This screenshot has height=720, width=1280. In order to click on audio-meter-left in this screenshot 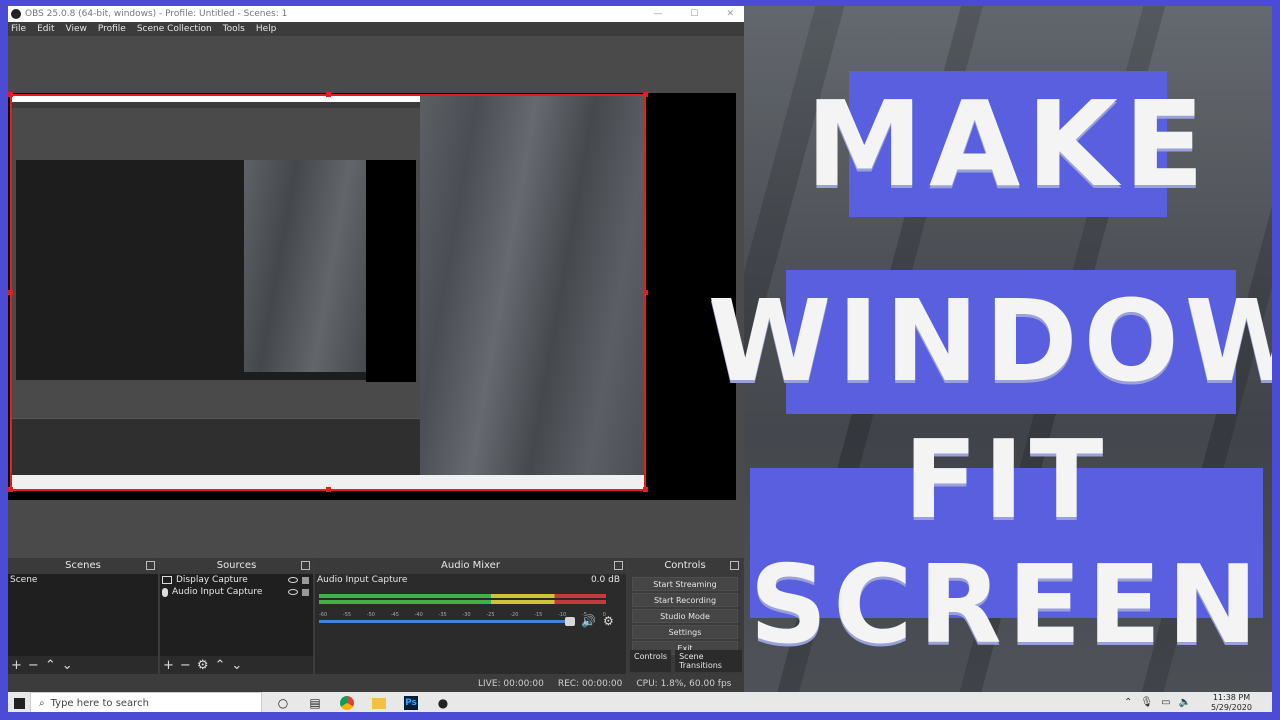, I will do `click(462, 596)`.